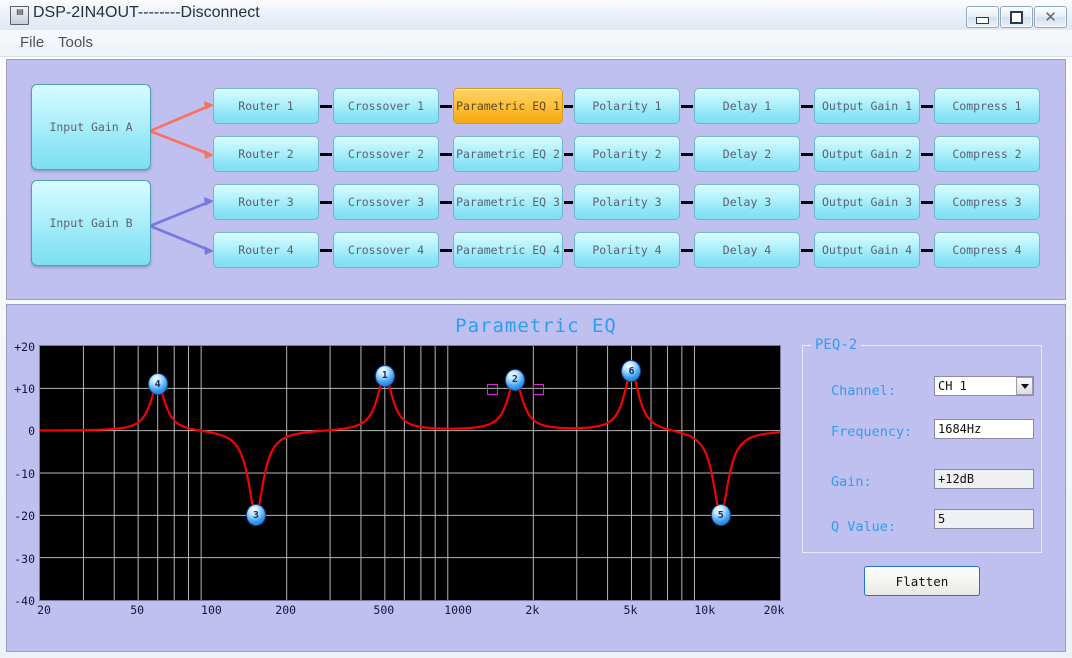  What do you see at coordinates (984, 519) in the screenshot?
I see `q-value-input: 5` at bounding box center [984, 519].